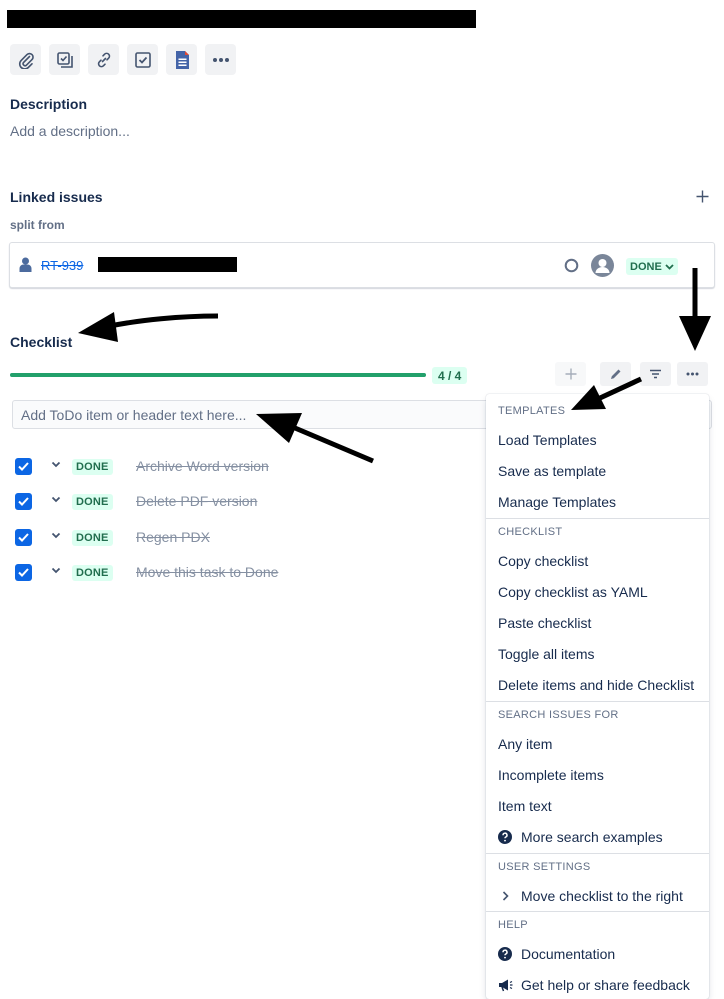 The image size is (724, 999). What do you see at coordinates (506, 985) in the screenshot?
I see `megaphone-icon` at bounding box center [506, 985].